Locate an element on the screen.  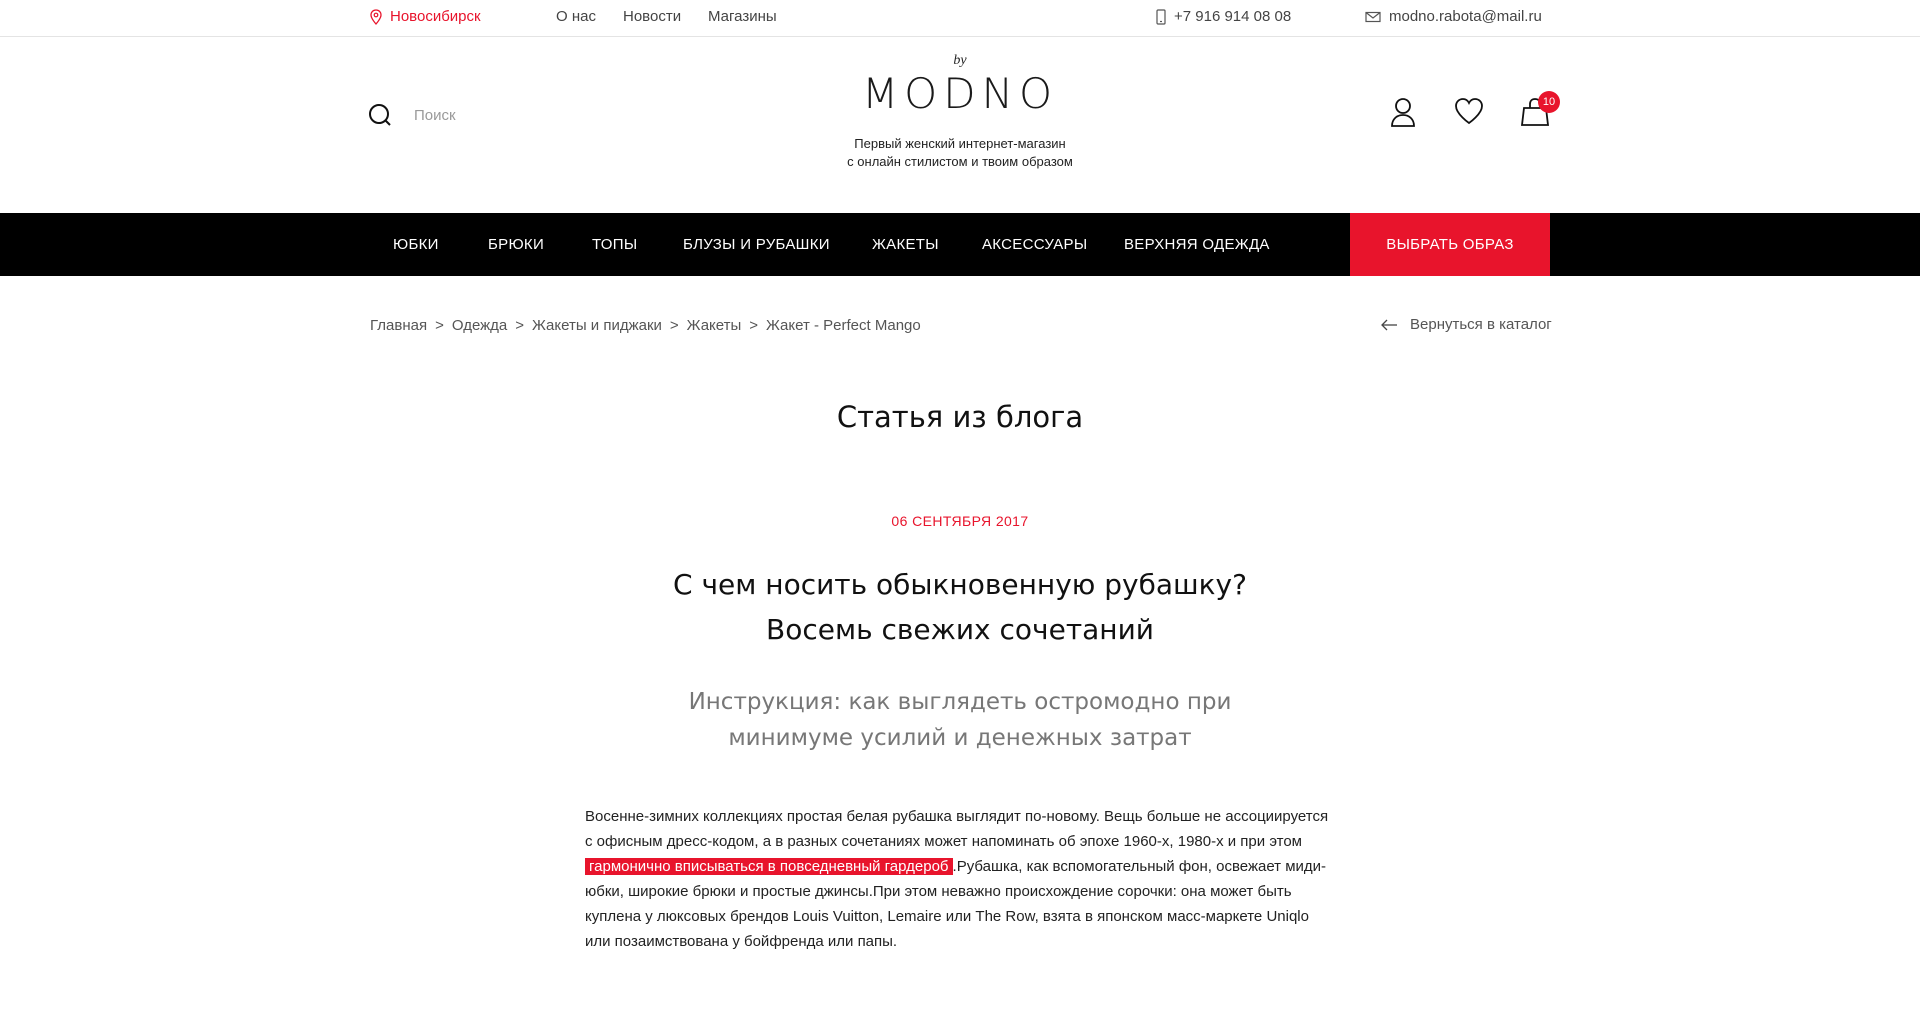
phone-icon is located at coordinates (1161, 16).